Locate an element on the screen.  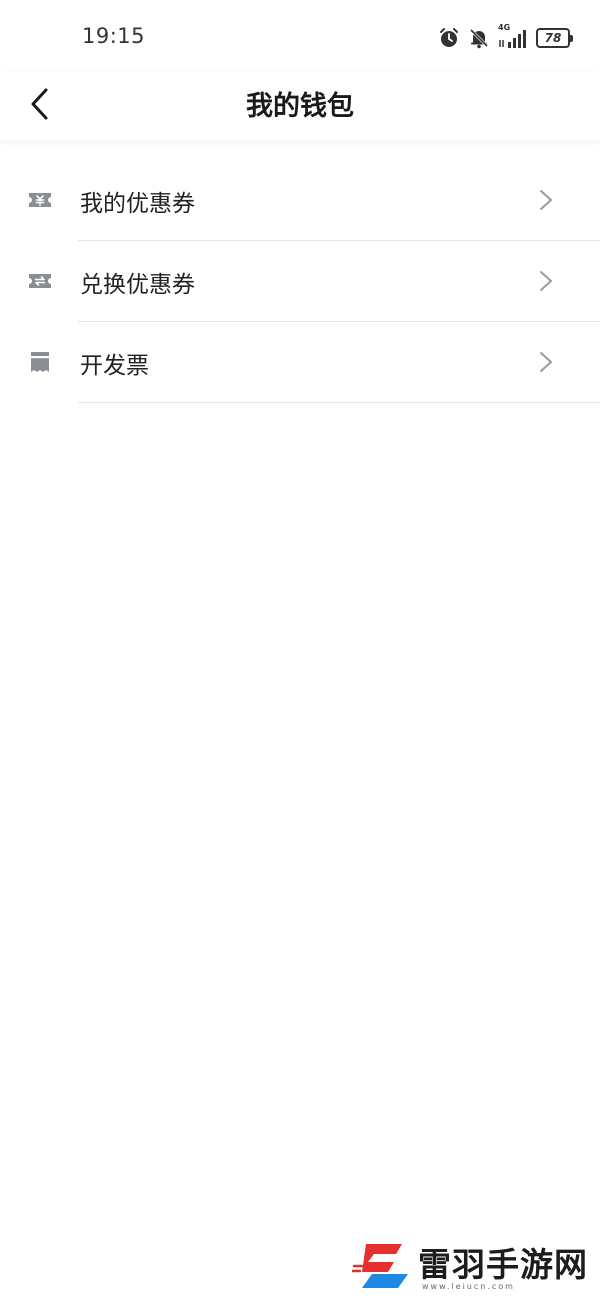
invoice-icon is located at coordinates (40, 362).